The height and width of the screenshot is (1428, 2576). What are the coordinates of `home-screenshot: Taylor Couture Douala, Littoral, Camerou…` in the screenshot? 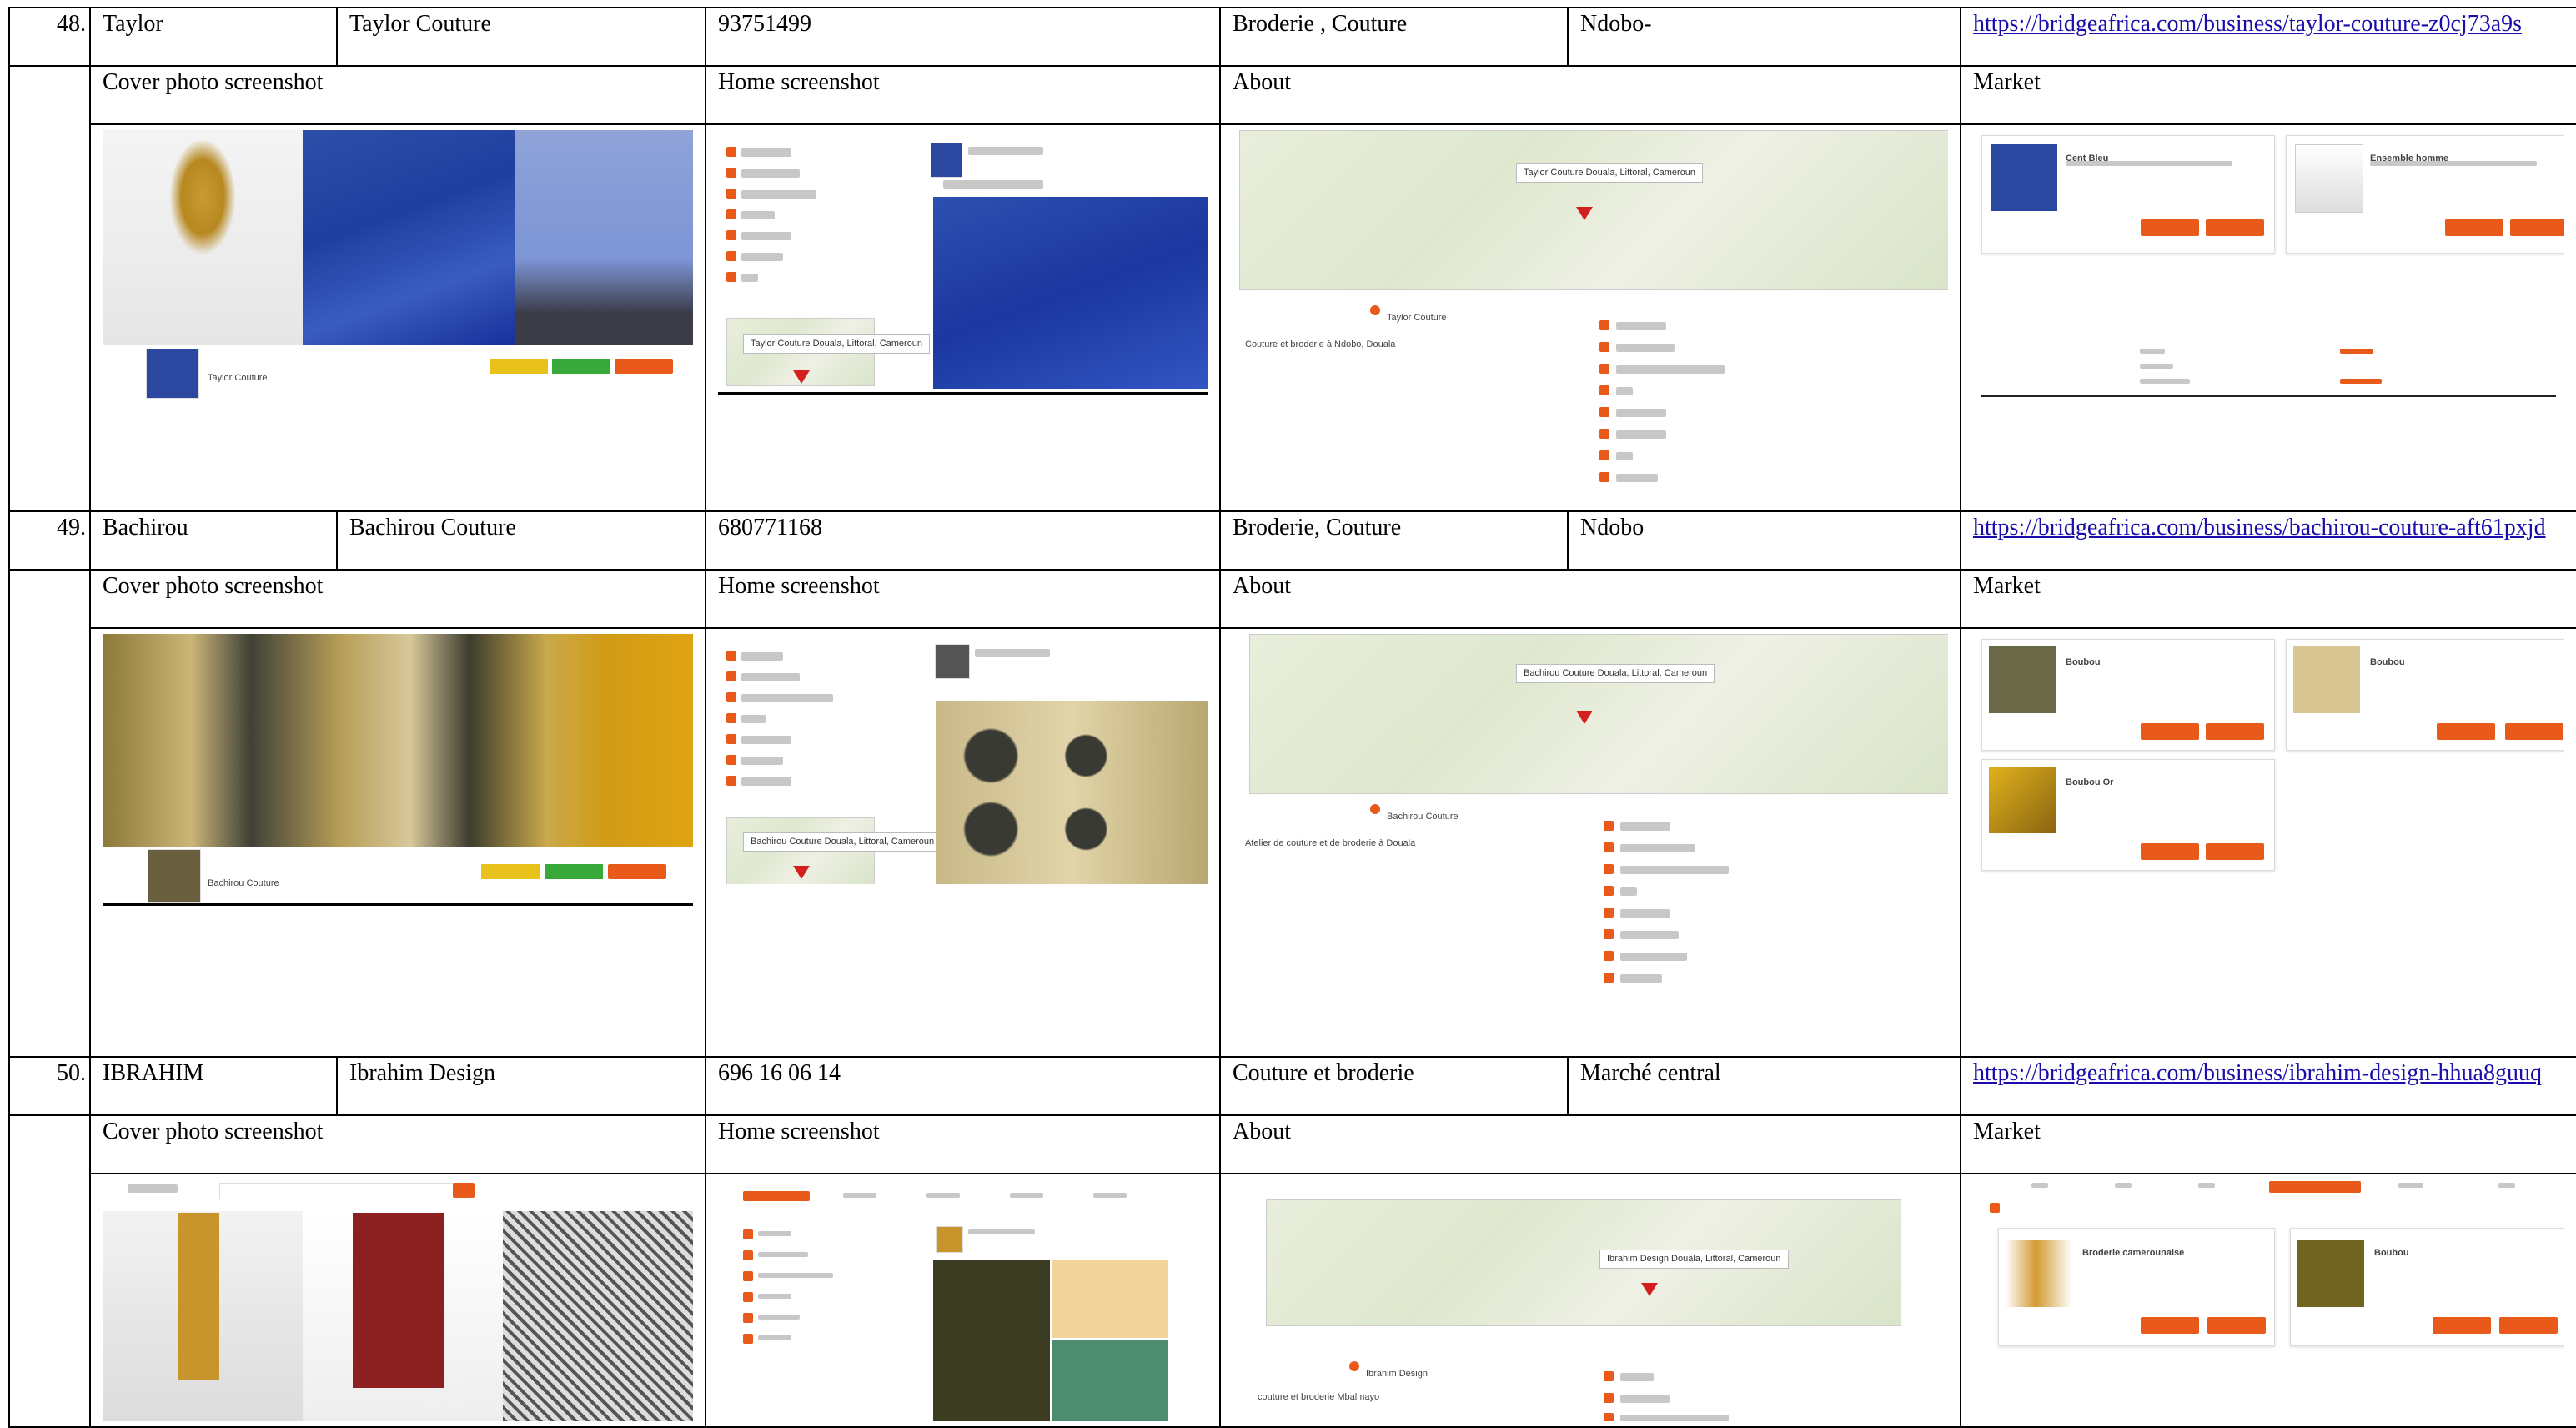 It's located at (963, 317).